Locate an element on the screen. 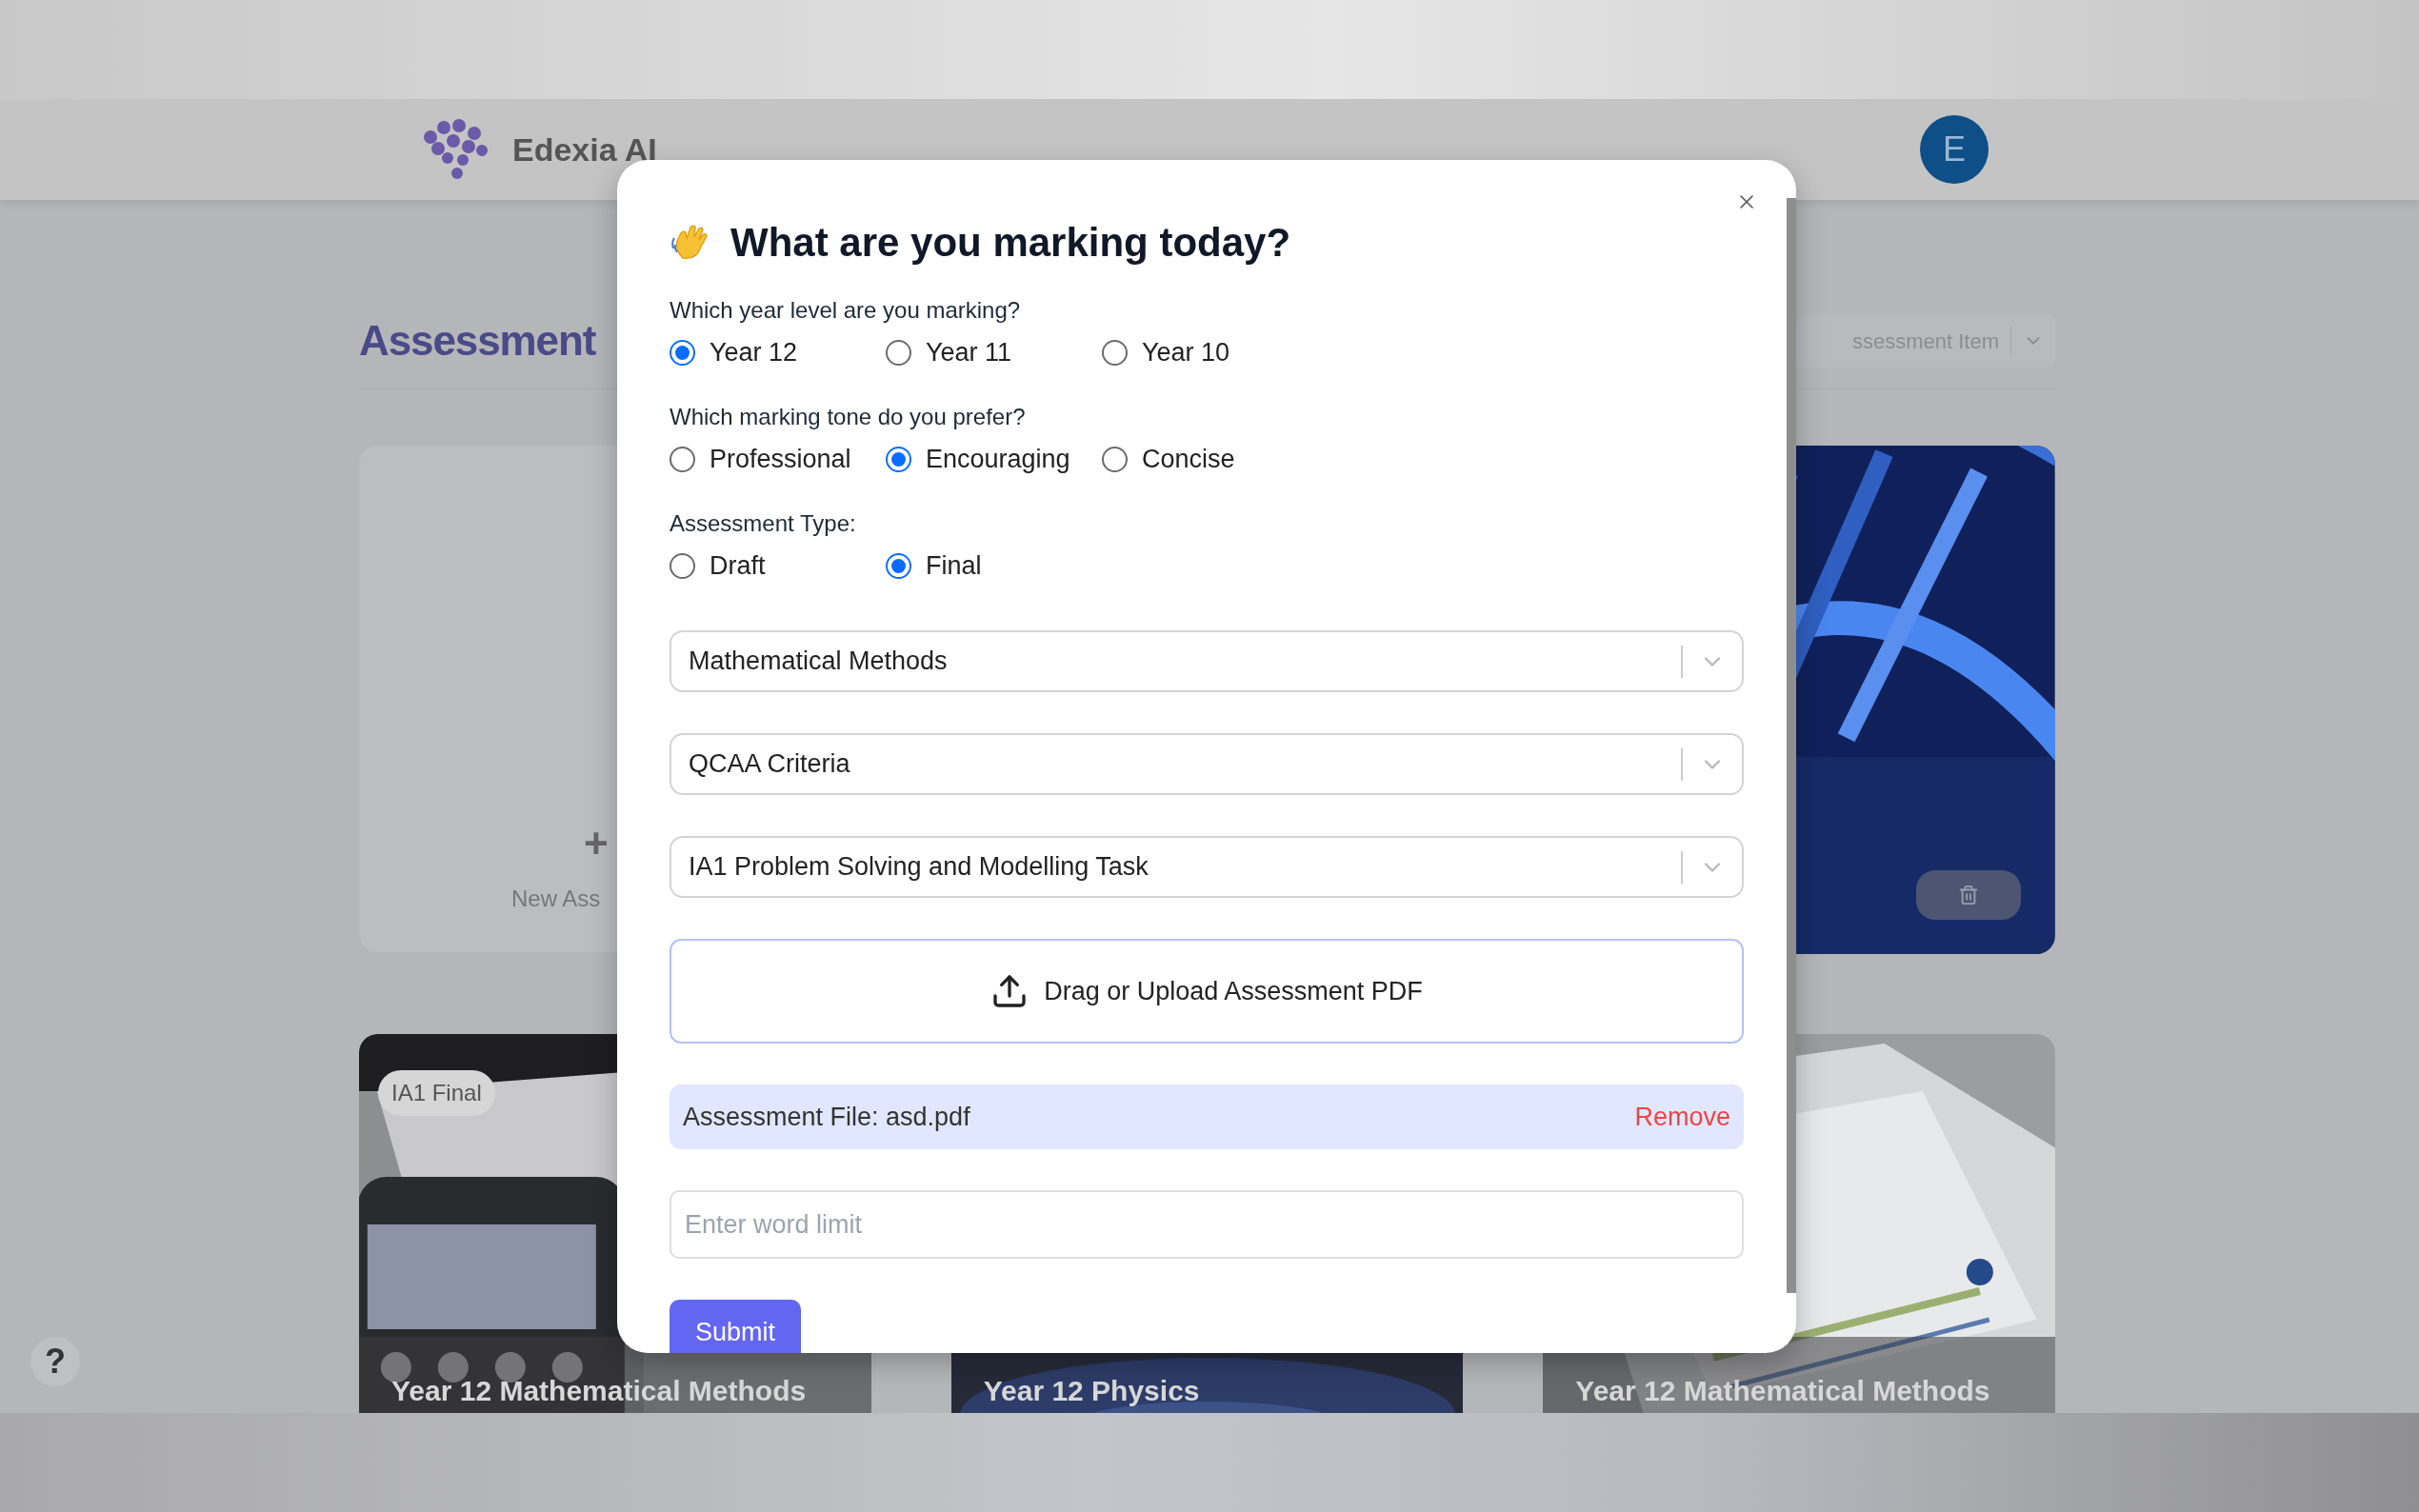 This screenshot has height=1512, width=2419. dropdown-select: IA1 Problem Solving and Modelling Task is located at coordinates (1207, 867).